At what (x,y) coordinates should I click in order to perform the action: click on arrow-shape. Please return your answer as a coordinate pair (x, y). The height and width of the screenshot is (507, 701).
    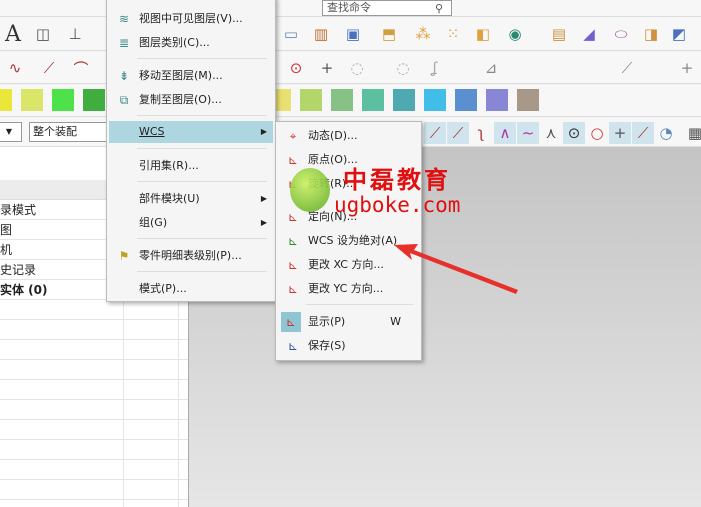
    Looking at the image, I should click on (456, 269).